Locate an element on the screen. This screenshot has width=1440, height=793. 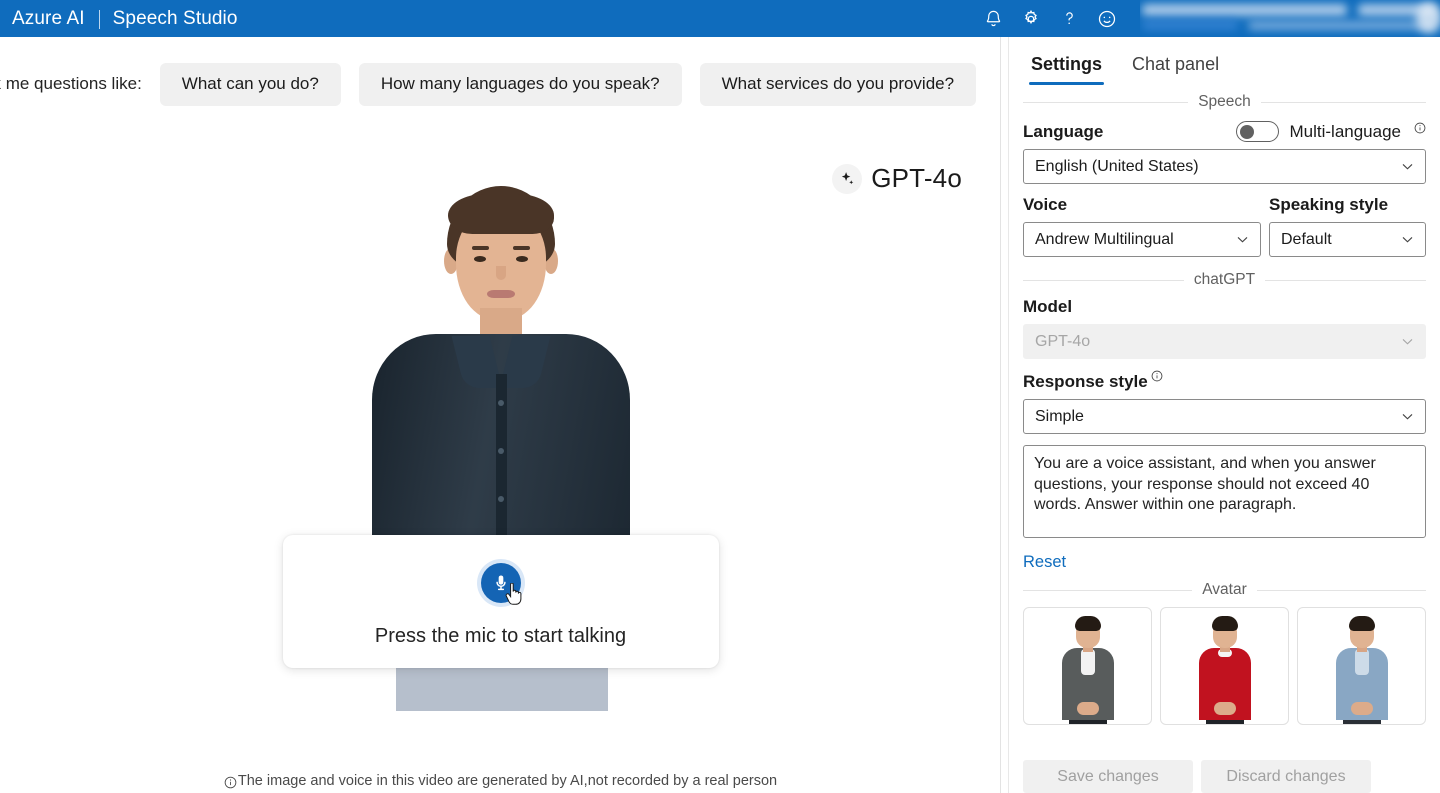
speaking-style-value: Default is located at coordinates (1306, 239).